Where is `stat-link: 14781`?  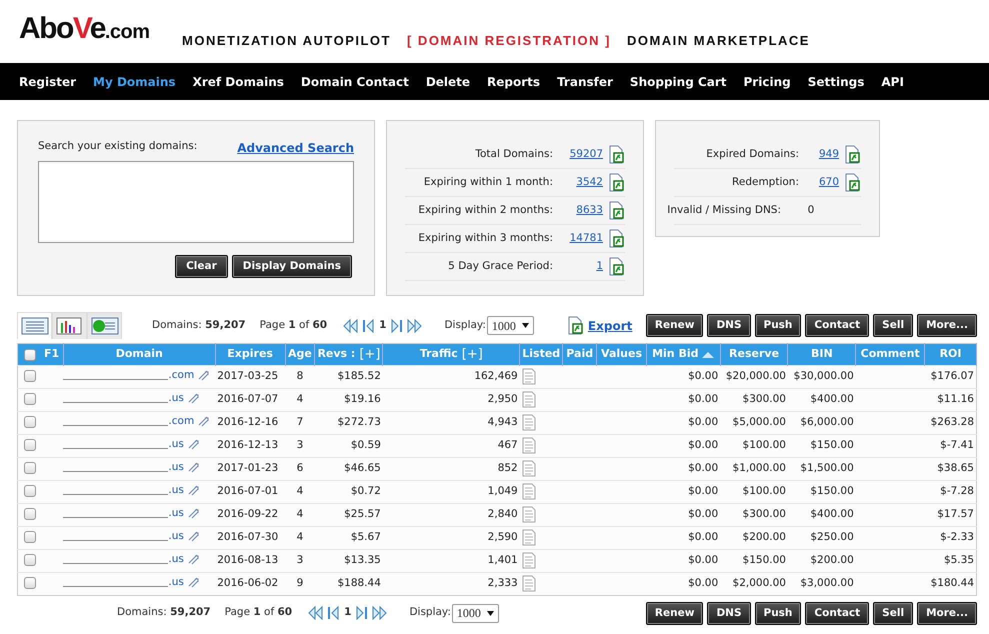 stat-link: 14781 is located at coordinates (578, 238).